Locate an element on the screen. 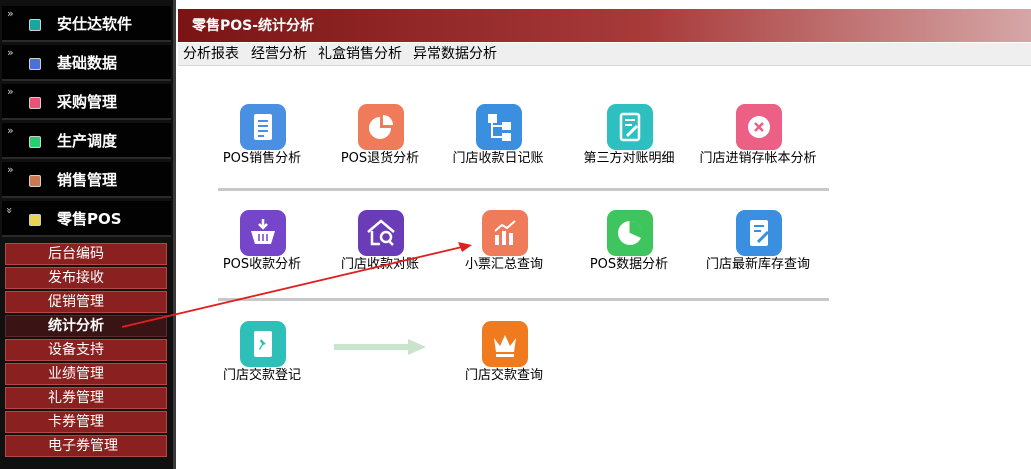 The image size is (1031, 469). hierarchy-icon is located at coordinates (499, 127).